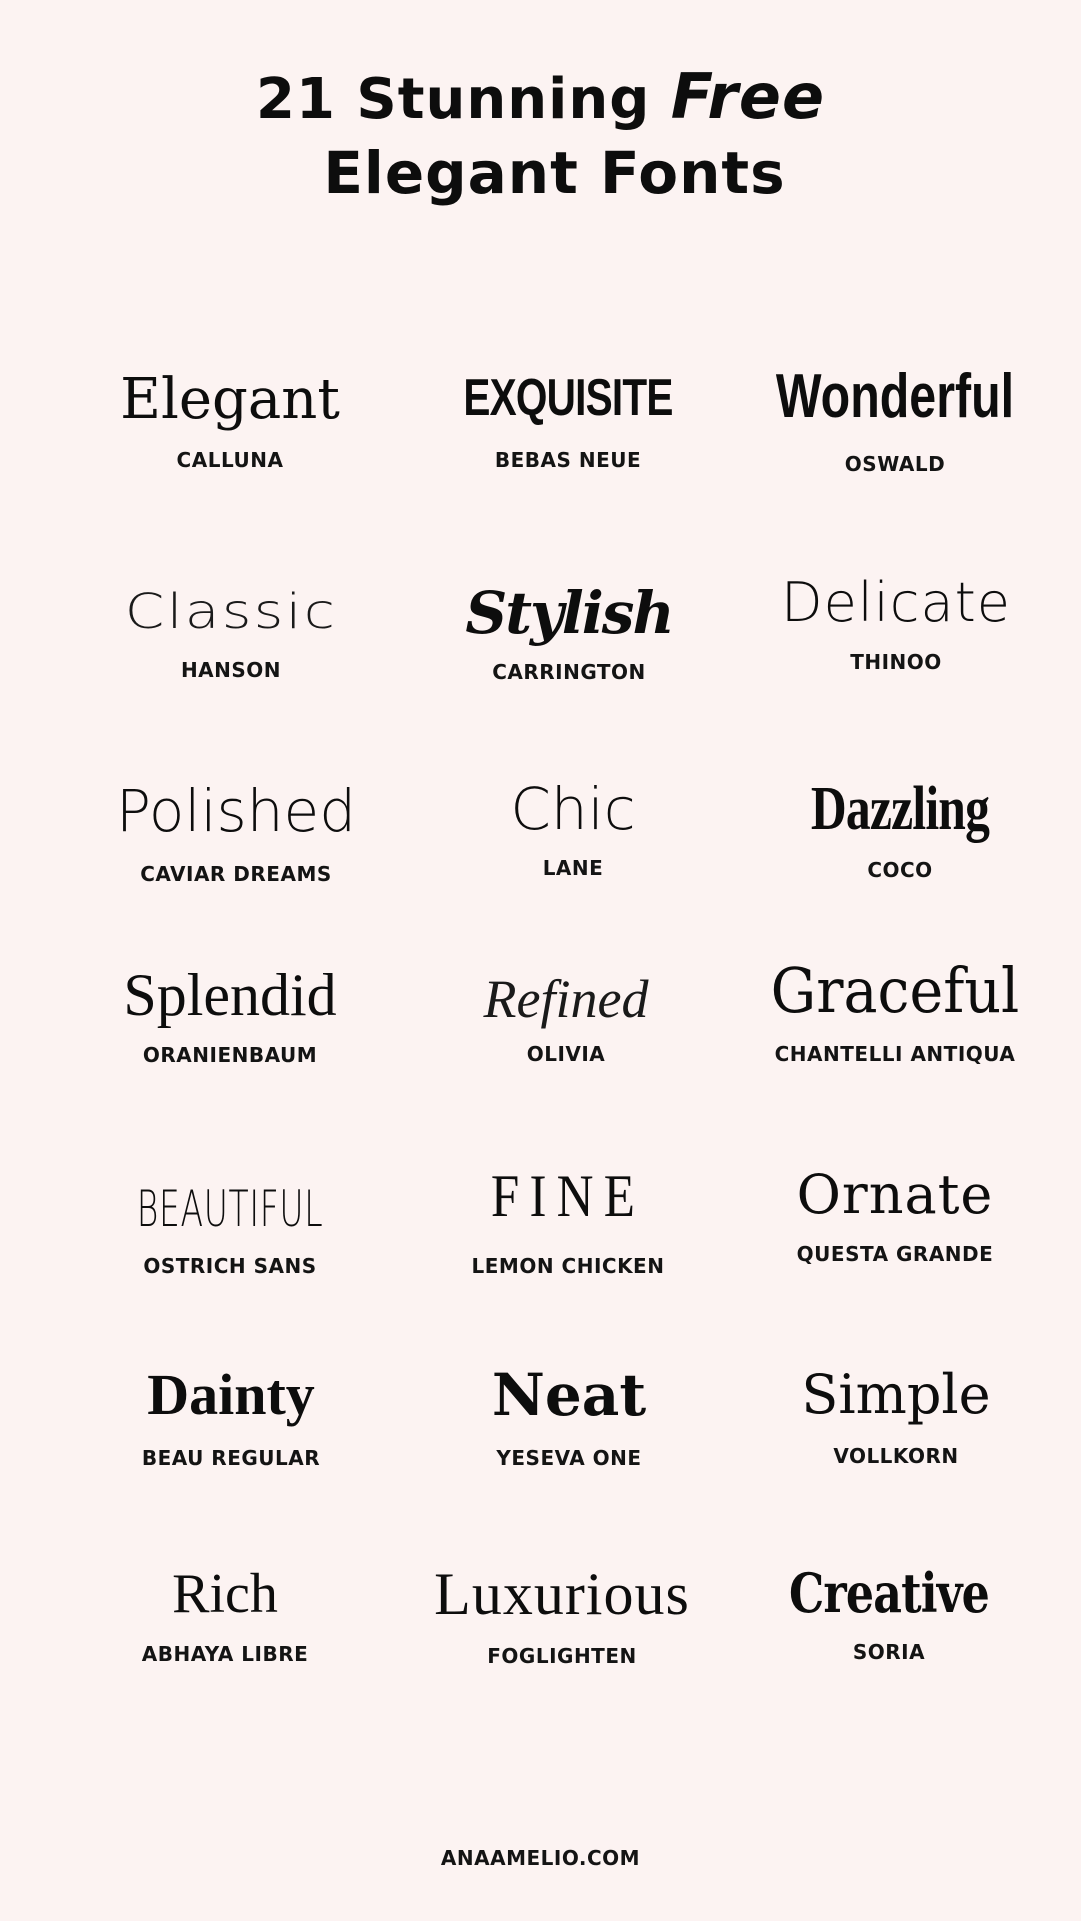  Describe the element at coordinates (230, 399) in the screenshot. I see `font-sample: Elegant` at that location.